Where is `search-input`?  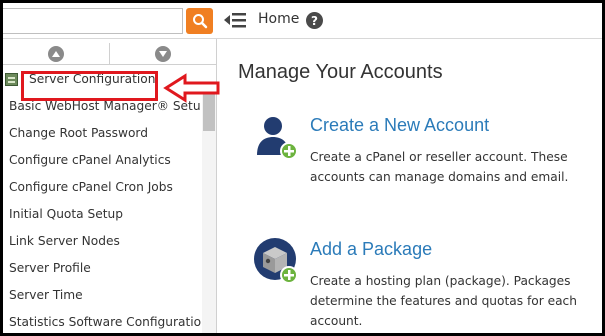
search-input is located at coordinates (93, 21).